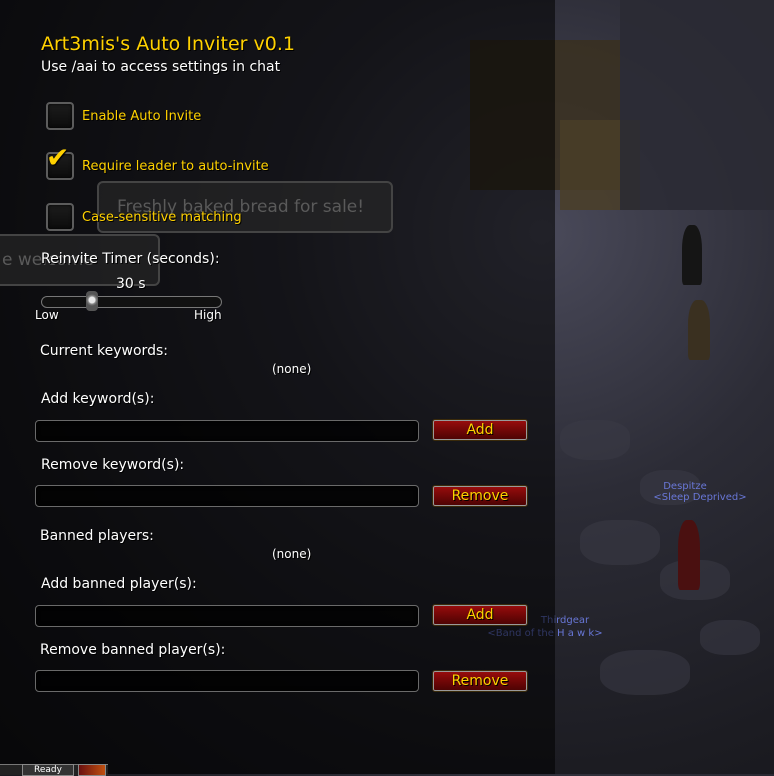 The width and height of the screenshot is (774, 776). Describe the element at coordinates (92, 301) in the screenshot. I see `reinvite-timer-slider-thumb` at that location.